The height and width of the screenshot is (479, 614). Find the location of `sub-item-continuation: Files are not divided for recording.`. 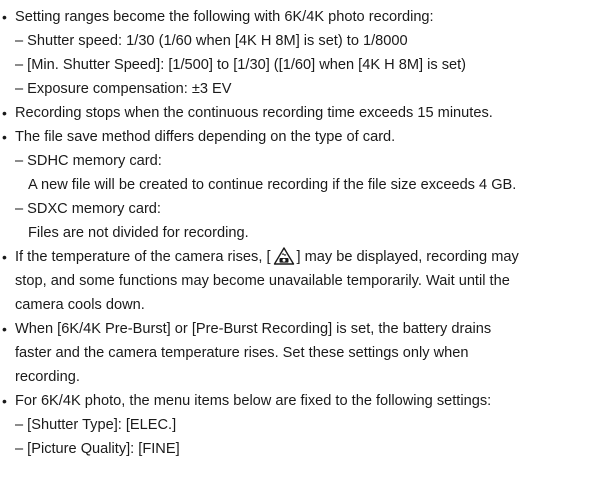

sub-item-continuation: Files are not divided for recording. is located at coordinates (138, 233).